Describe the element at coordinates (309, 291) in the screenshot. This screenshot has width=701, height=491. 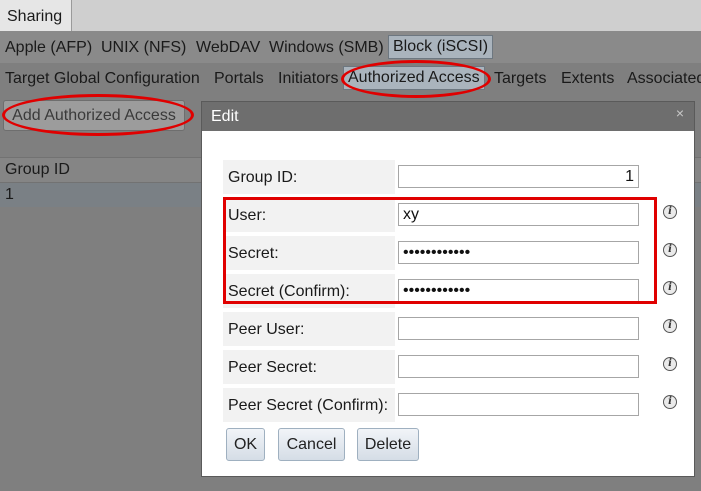
I see `label-secret-confirm: Secret (Confirm):` at that location.